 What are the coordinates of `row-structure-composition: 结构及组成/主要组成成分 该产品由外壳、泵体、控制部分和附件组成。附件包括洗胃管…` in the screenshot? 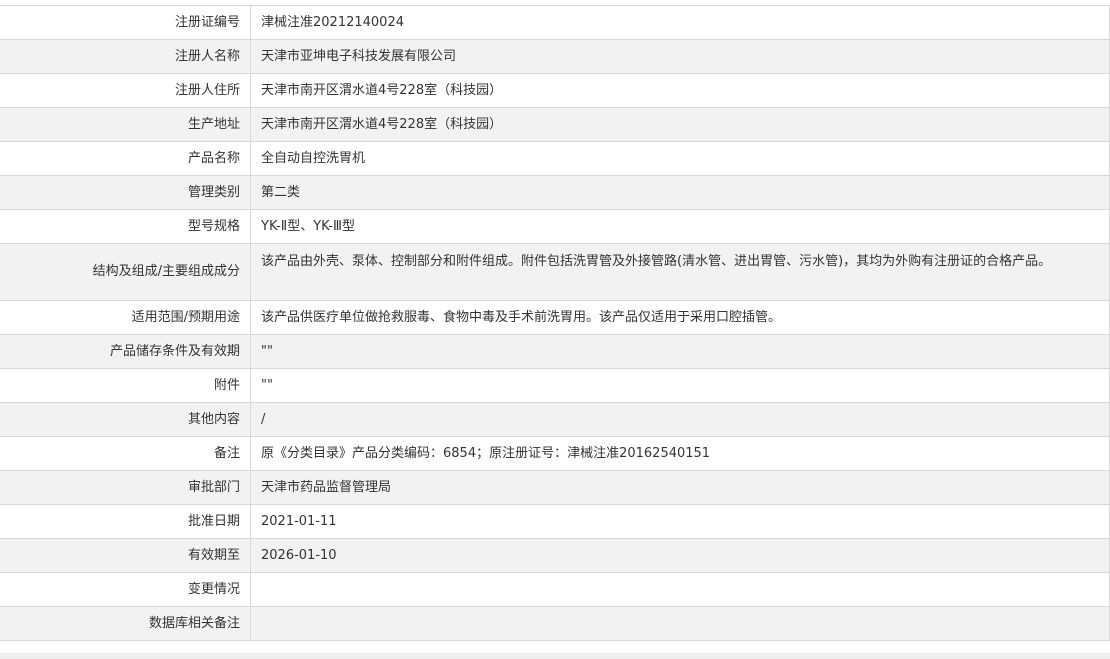 It's located at (554, 272).